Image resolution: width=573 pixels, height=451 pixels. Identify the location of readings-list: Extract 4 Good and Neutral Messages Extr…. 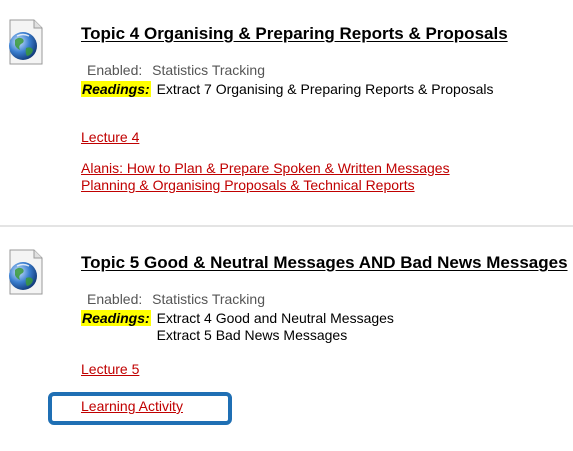
(275, 327).